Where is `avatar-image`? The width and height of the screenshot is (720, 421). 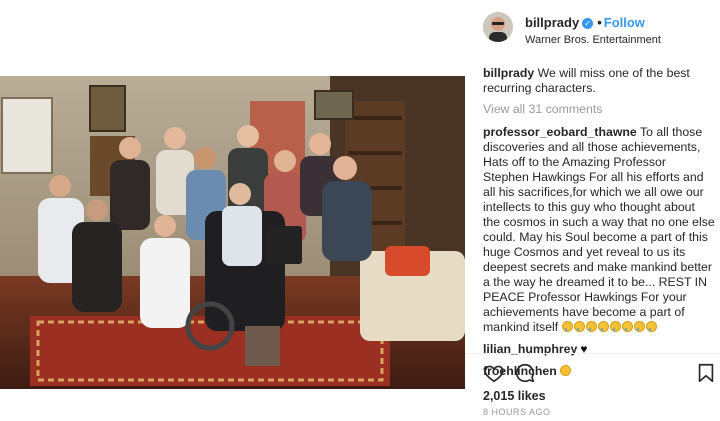
avatar-image is located at coordinates (498, 27).